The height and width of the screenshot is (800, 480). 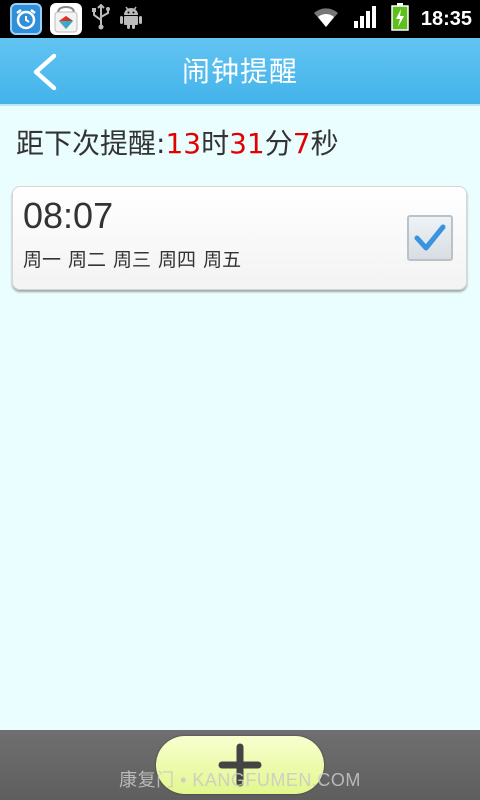 What do you see at coordinates (131, 19) in the screenshot?
I see `android-icon` at bounding box center [131, 19].